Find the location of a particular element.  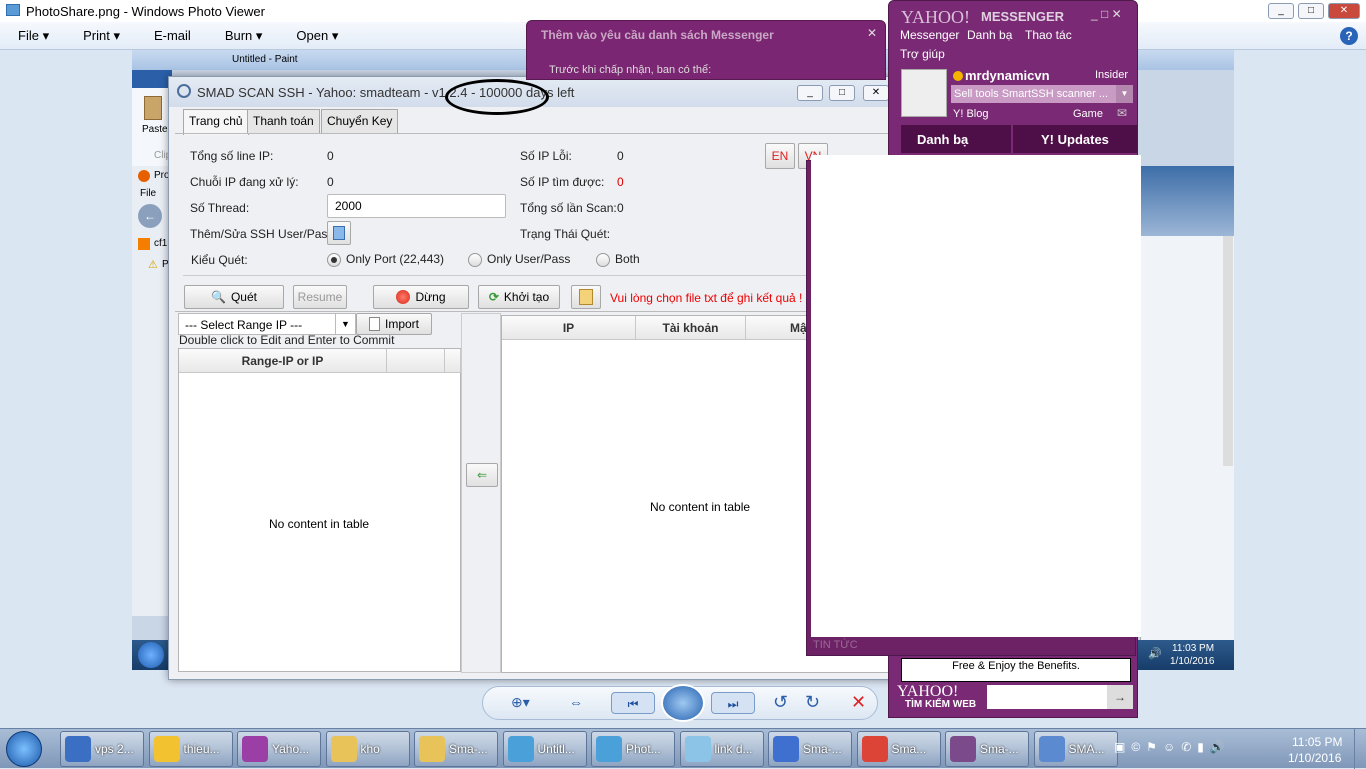

show-desktop-button is located at coordinates (1360, 749).